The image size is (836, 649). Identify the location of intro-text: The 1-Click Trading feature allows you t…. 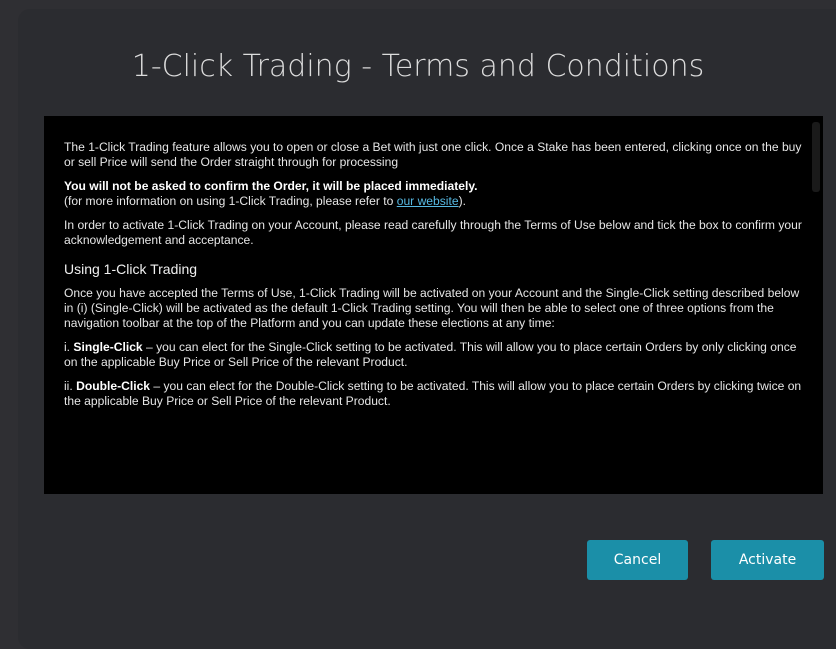
(433, 154).